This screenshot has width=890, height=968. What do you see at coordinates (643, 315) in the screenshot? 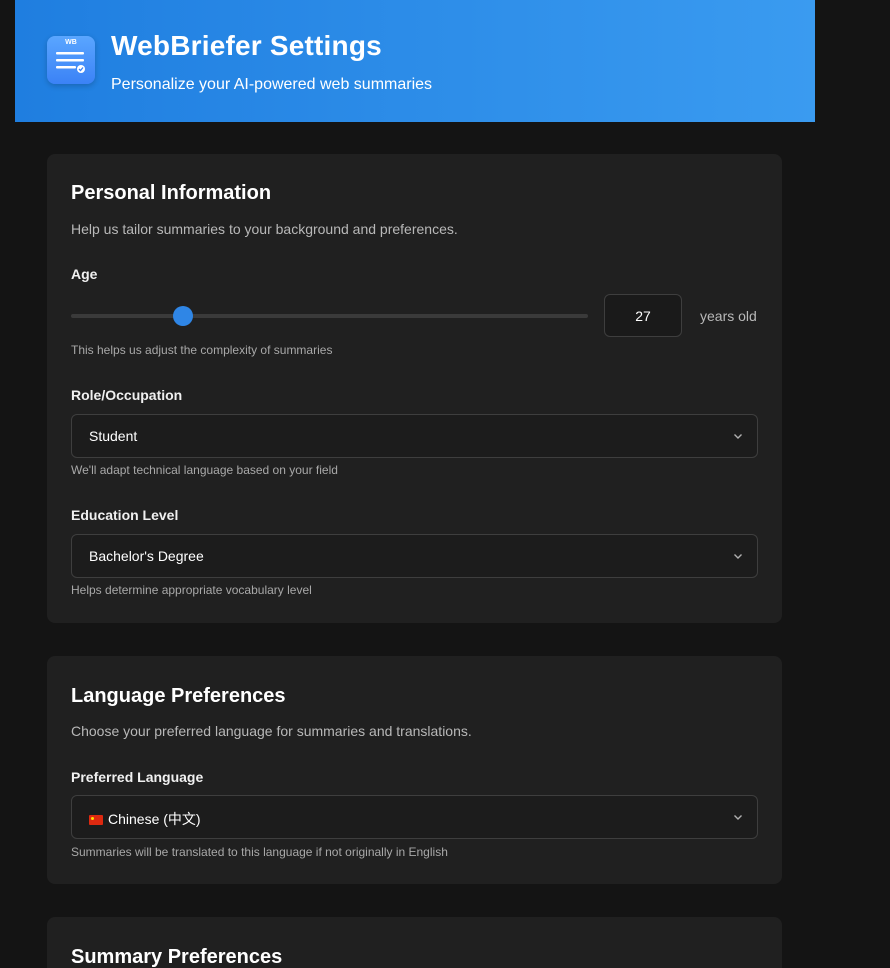
I see `age-input: 27` at bounding box center [643, 315].